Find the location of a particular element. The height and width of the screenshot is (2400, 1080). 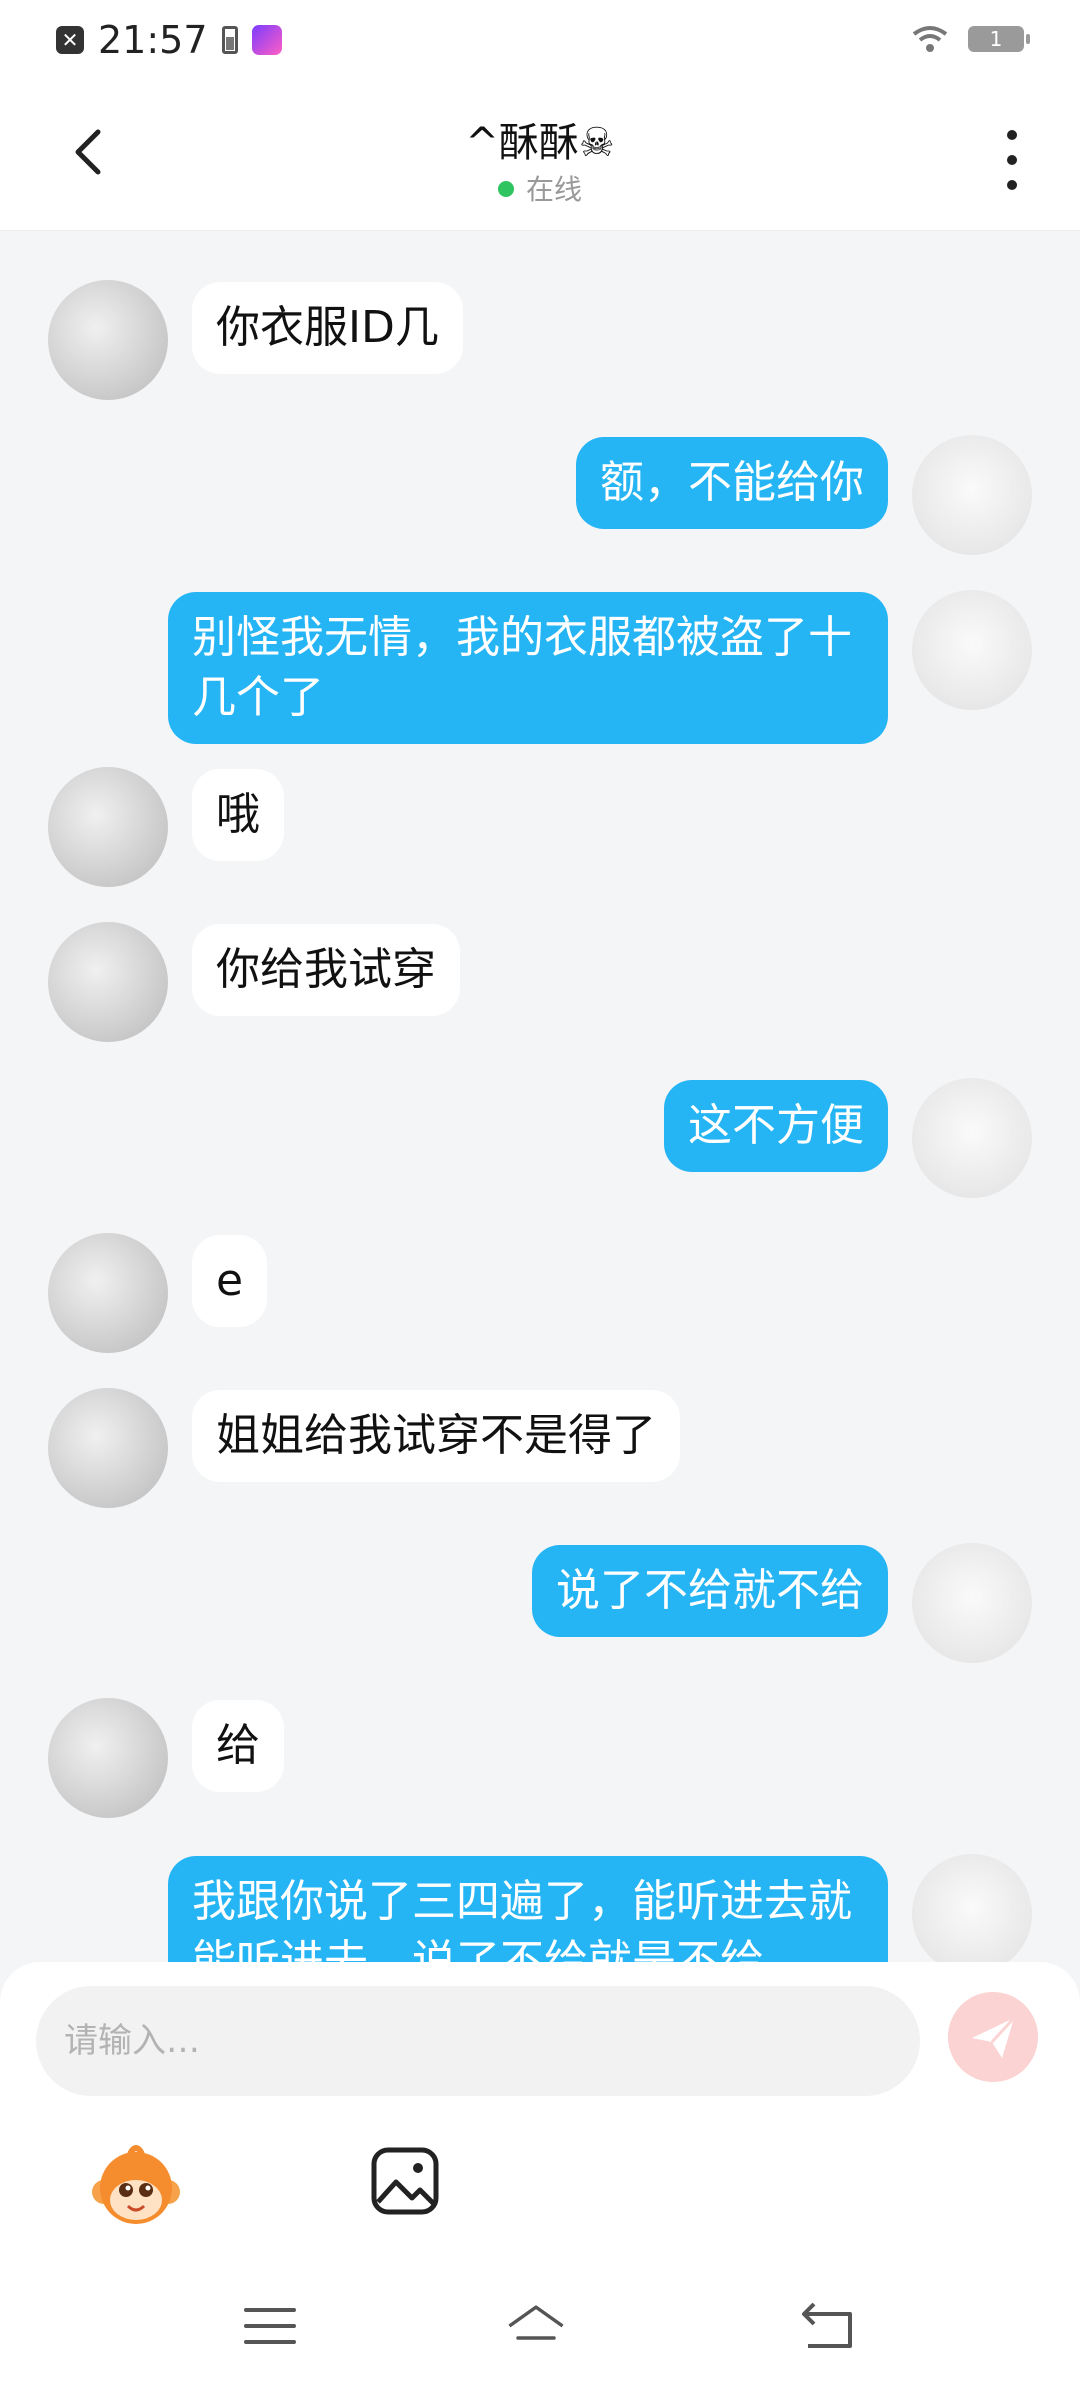

more-vertical-icon is located at coordinates (1012, 160).